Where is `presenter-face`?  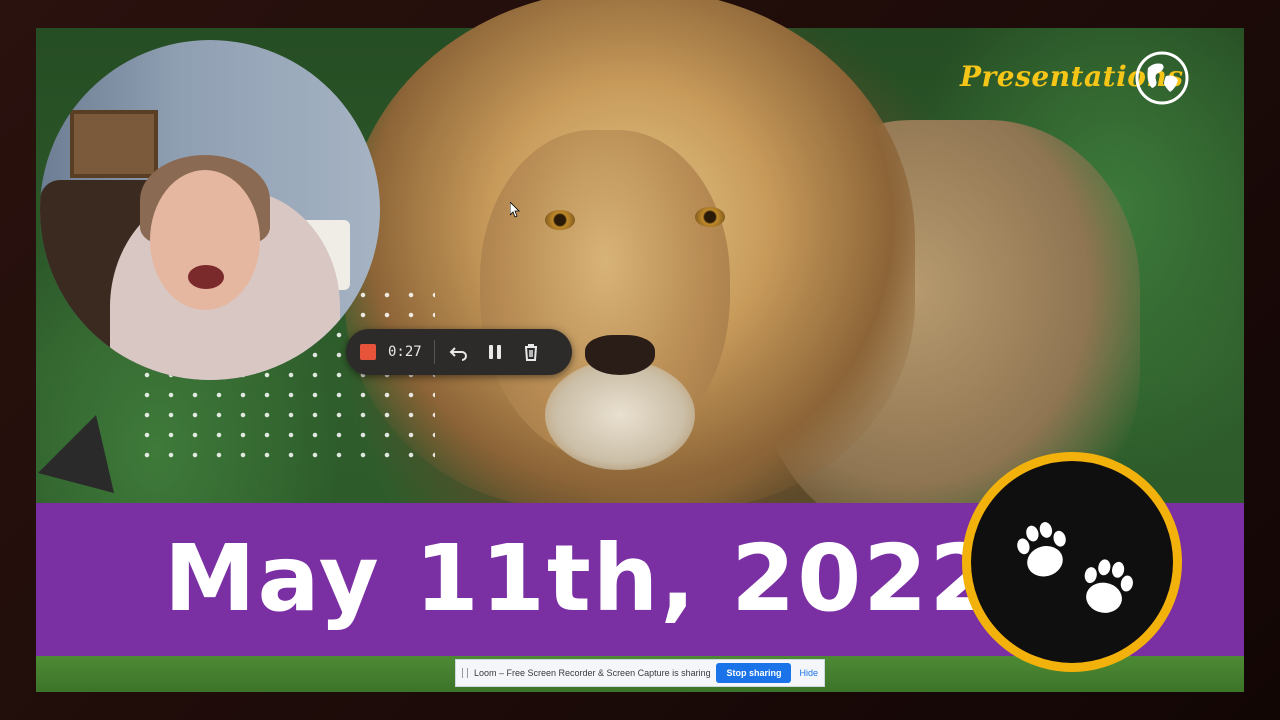
presenter-face is located at coordinates (205, 240).